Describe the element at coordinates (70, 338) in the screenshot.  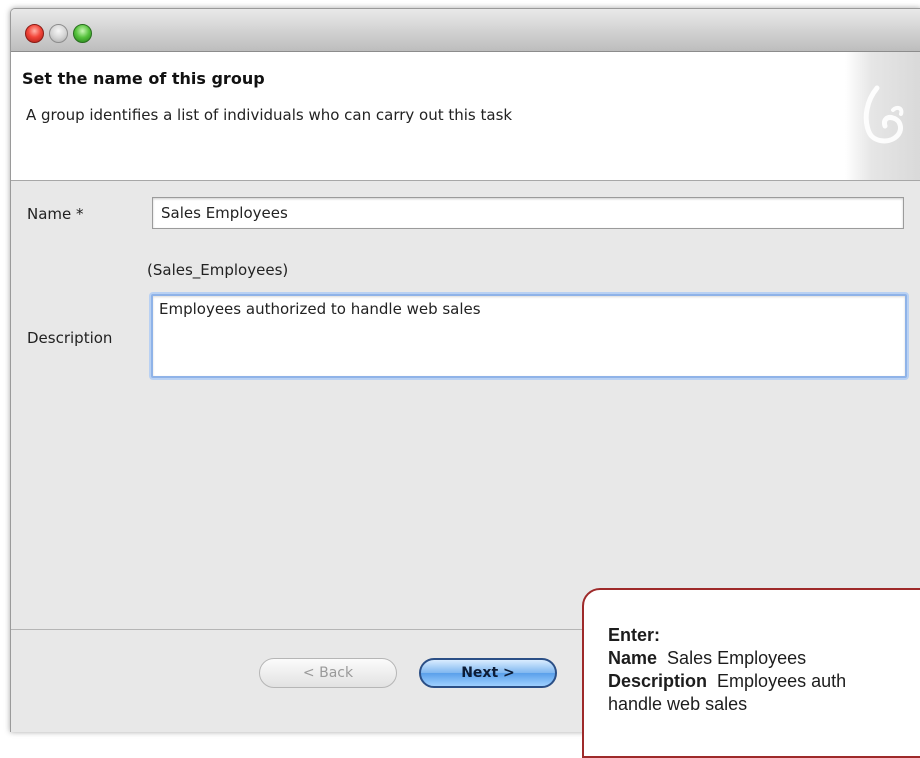
I see `description-label: Description` at that location.